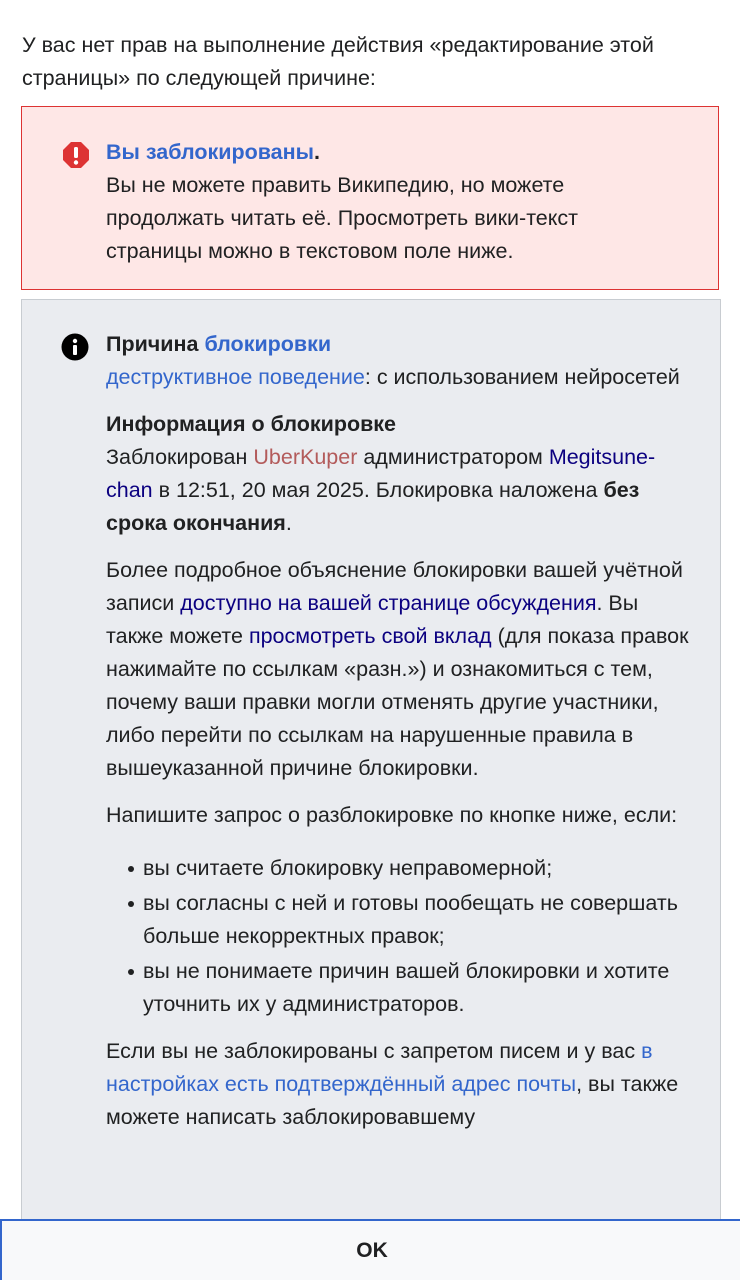  What do you see at coordinates (177, 457) in the screenshot?
I see `blocked-prefix: Заблокирован` at bounding box center [177, 457].